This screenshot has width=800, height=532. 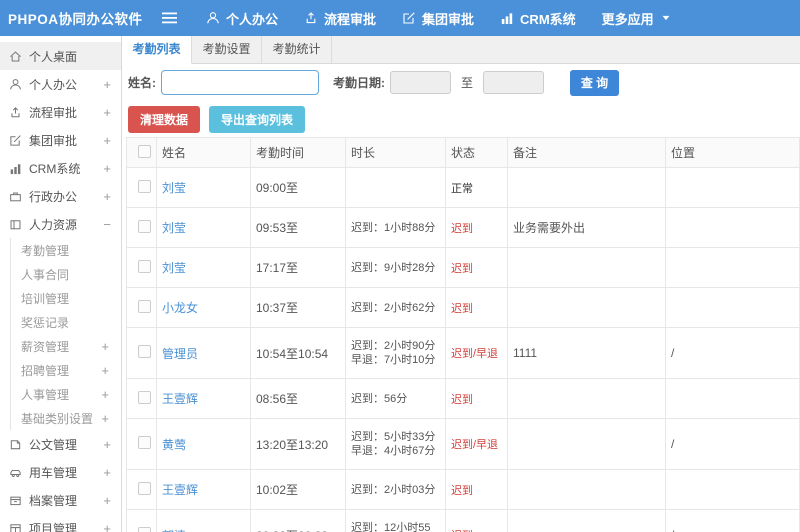 What do you see at coordinates (15, 140) in the screenshot?
I see `edit-icon` at bounding box center [15, 140].